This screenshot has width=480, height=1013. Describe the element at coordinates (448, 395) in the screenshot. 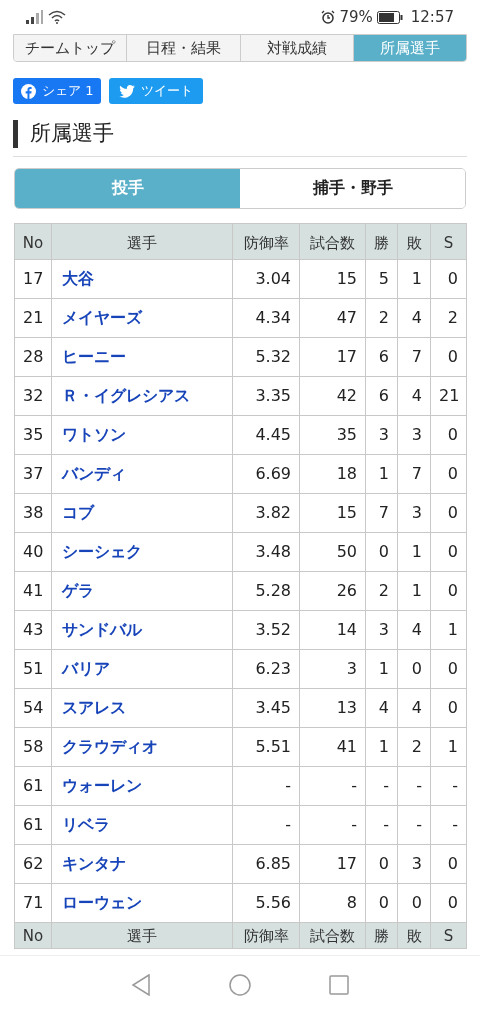

I see `table-cell: 21` at that location.